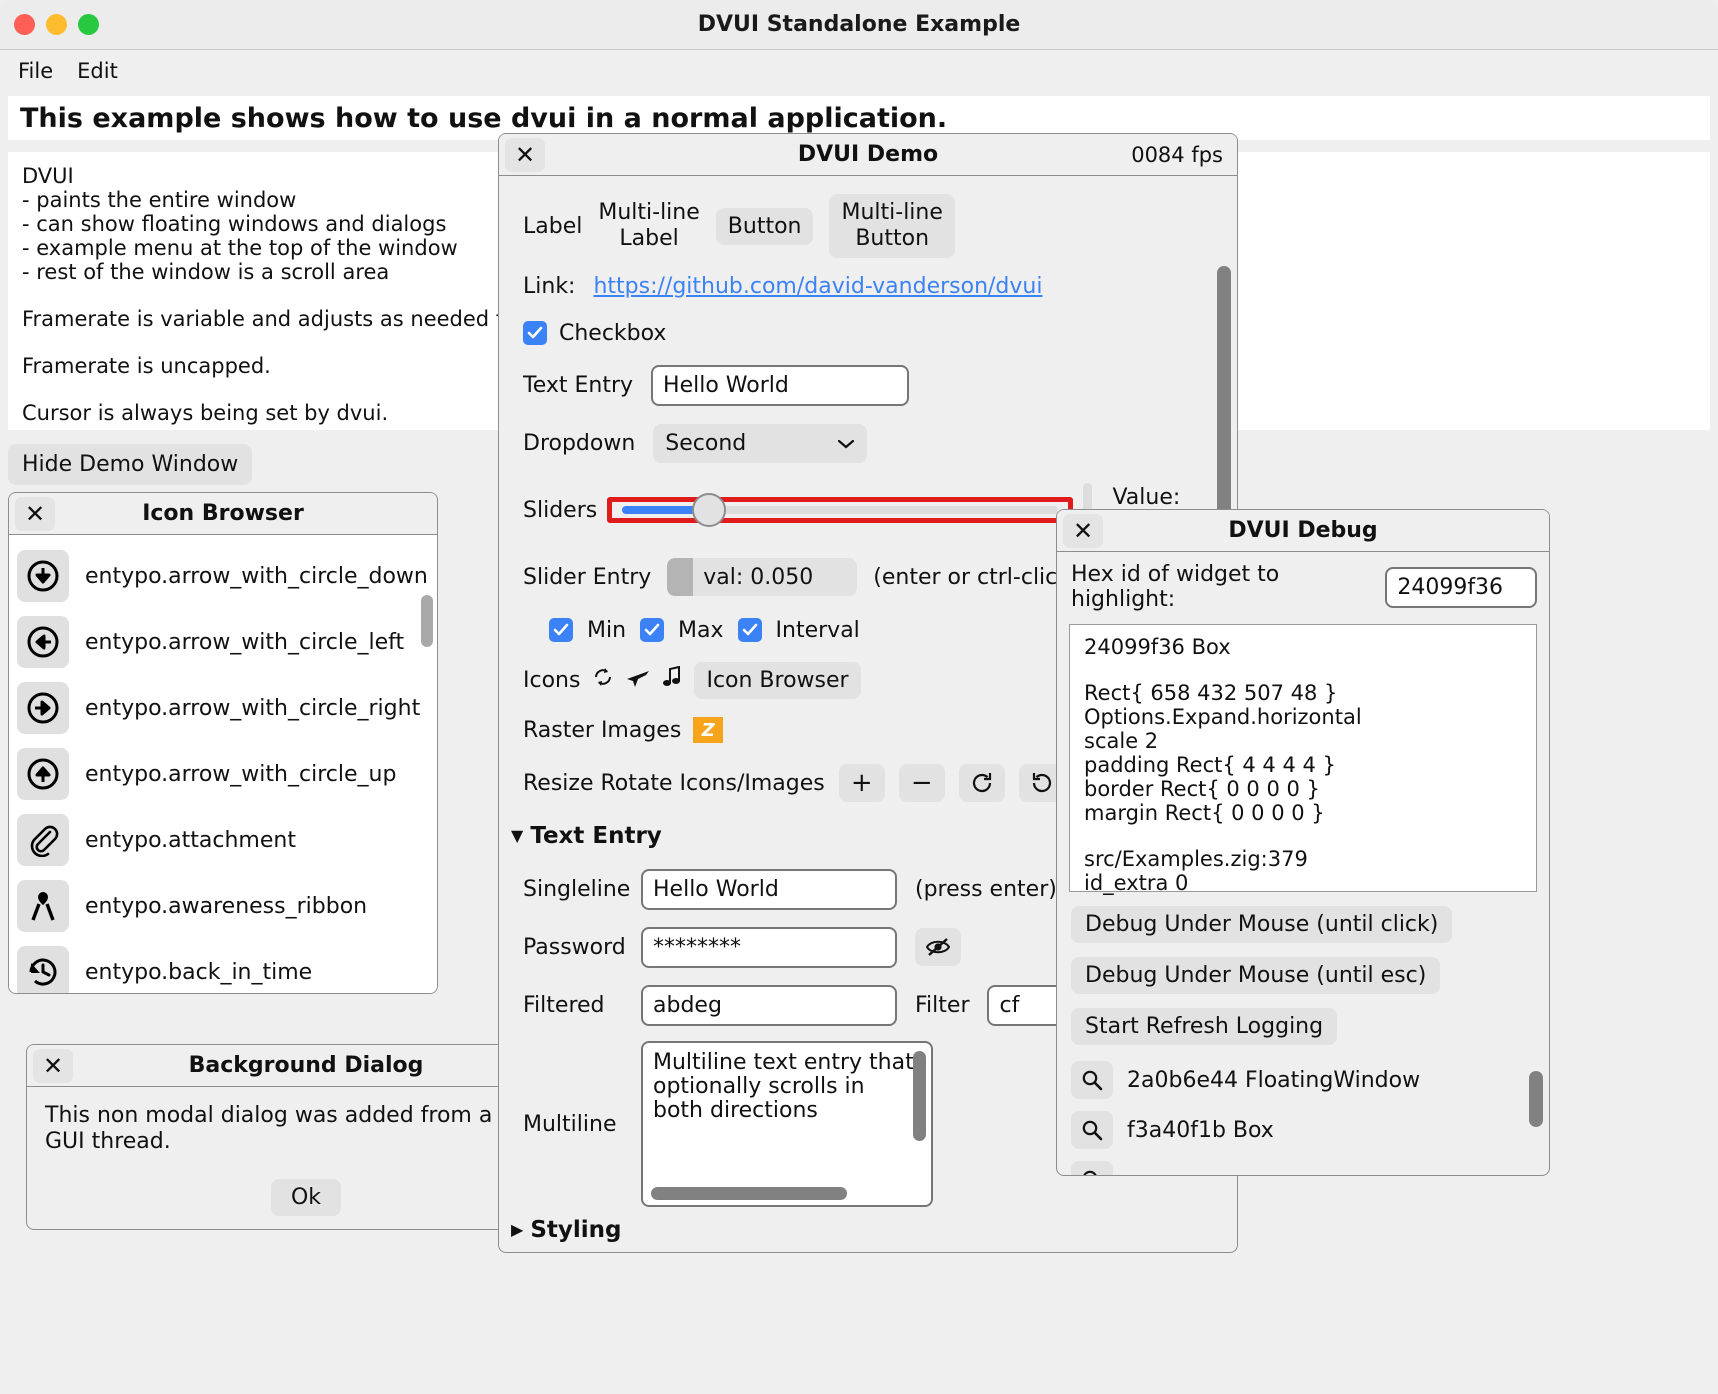 Image resolution: width=1718 pixels, height=1394 pixels. Describe the element at coordinates (1256, 975) in the screenshot. I see `debug-under-mouse-until-esc-button: Debug Under Mouse (until esc)` at that location.